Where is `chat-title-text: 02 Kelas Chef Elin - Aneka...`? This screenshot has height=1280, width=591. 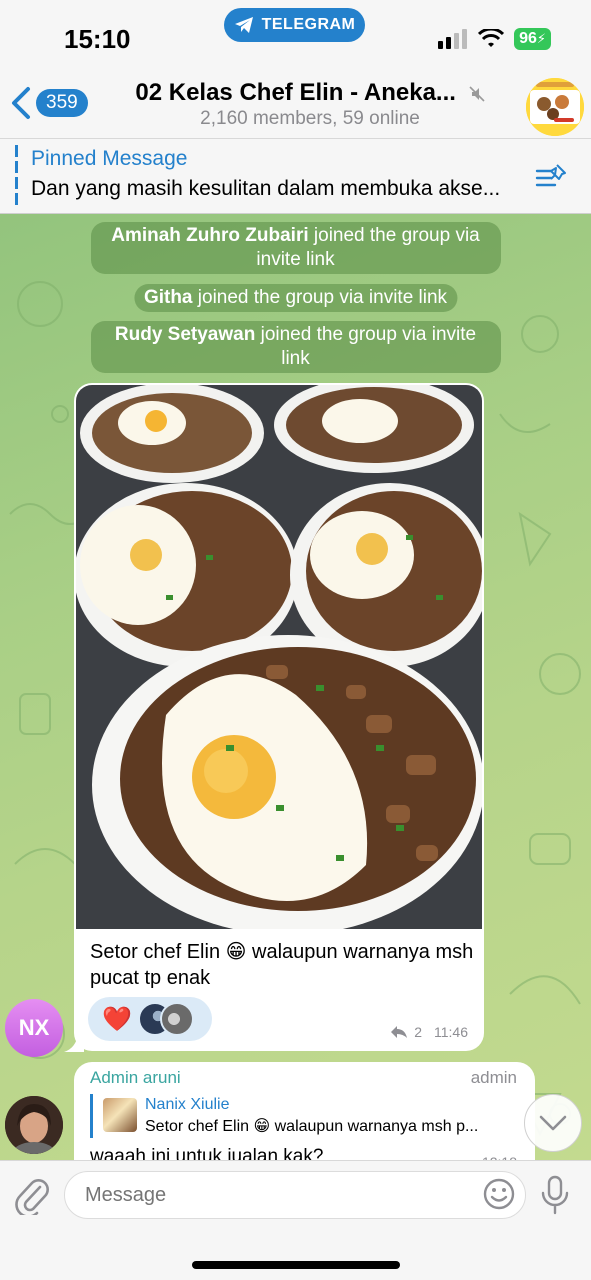 chat-title-text: 02 Kelas Chef Elin - Aneka... is located at coordinates (295, 92).